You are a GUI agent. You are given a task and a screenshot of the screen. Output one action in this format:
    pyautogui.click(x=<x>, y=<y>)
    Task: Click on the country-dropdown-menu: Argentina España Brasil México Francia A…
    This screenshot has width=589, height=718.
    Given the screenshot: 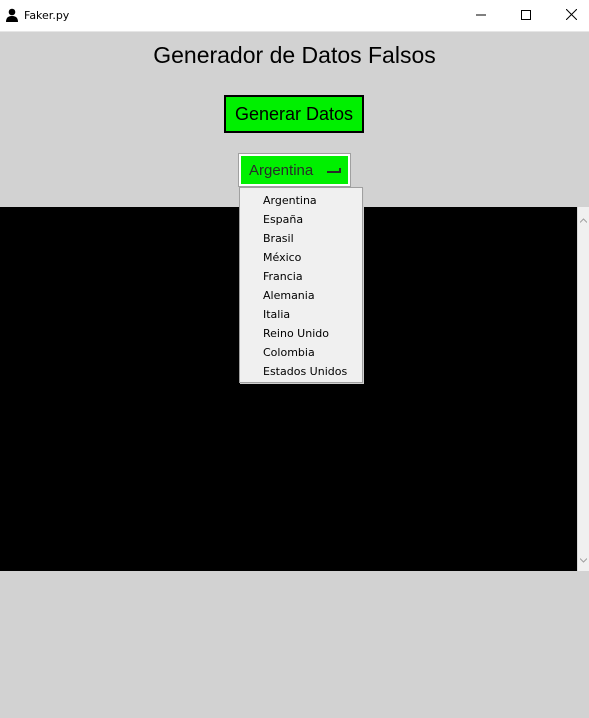 What is the action you would take?
    pyautogui.click(x=301, y=285)
    